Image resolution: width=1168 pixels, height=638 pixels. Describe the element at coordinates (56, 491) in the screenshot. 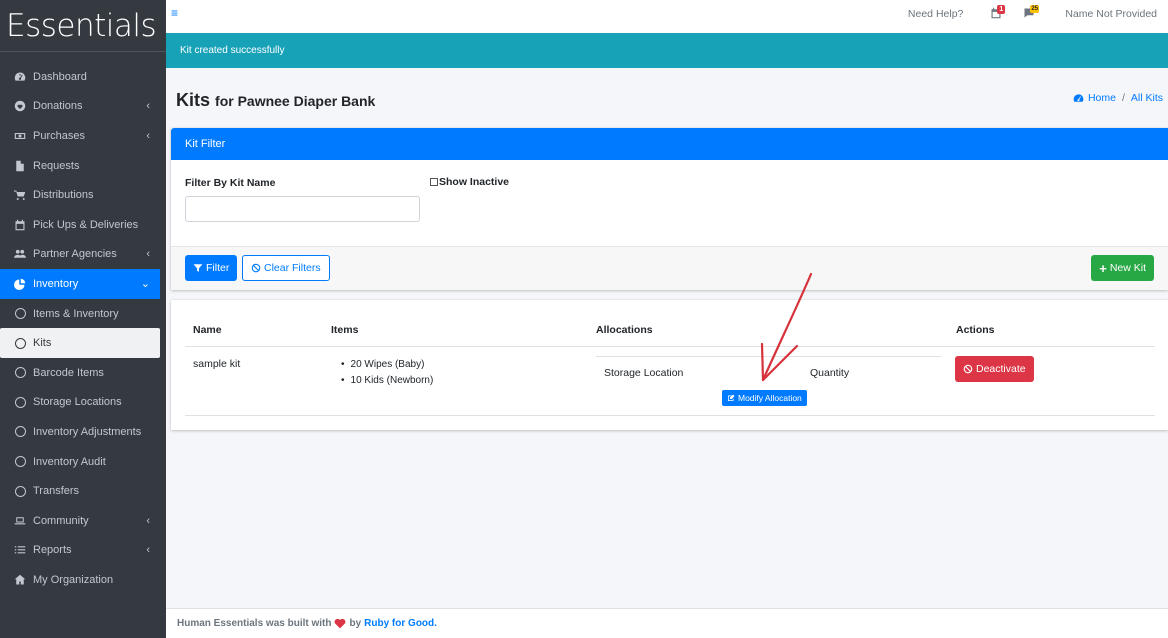

I see `sidebar-item-label: Transfers` at that location.